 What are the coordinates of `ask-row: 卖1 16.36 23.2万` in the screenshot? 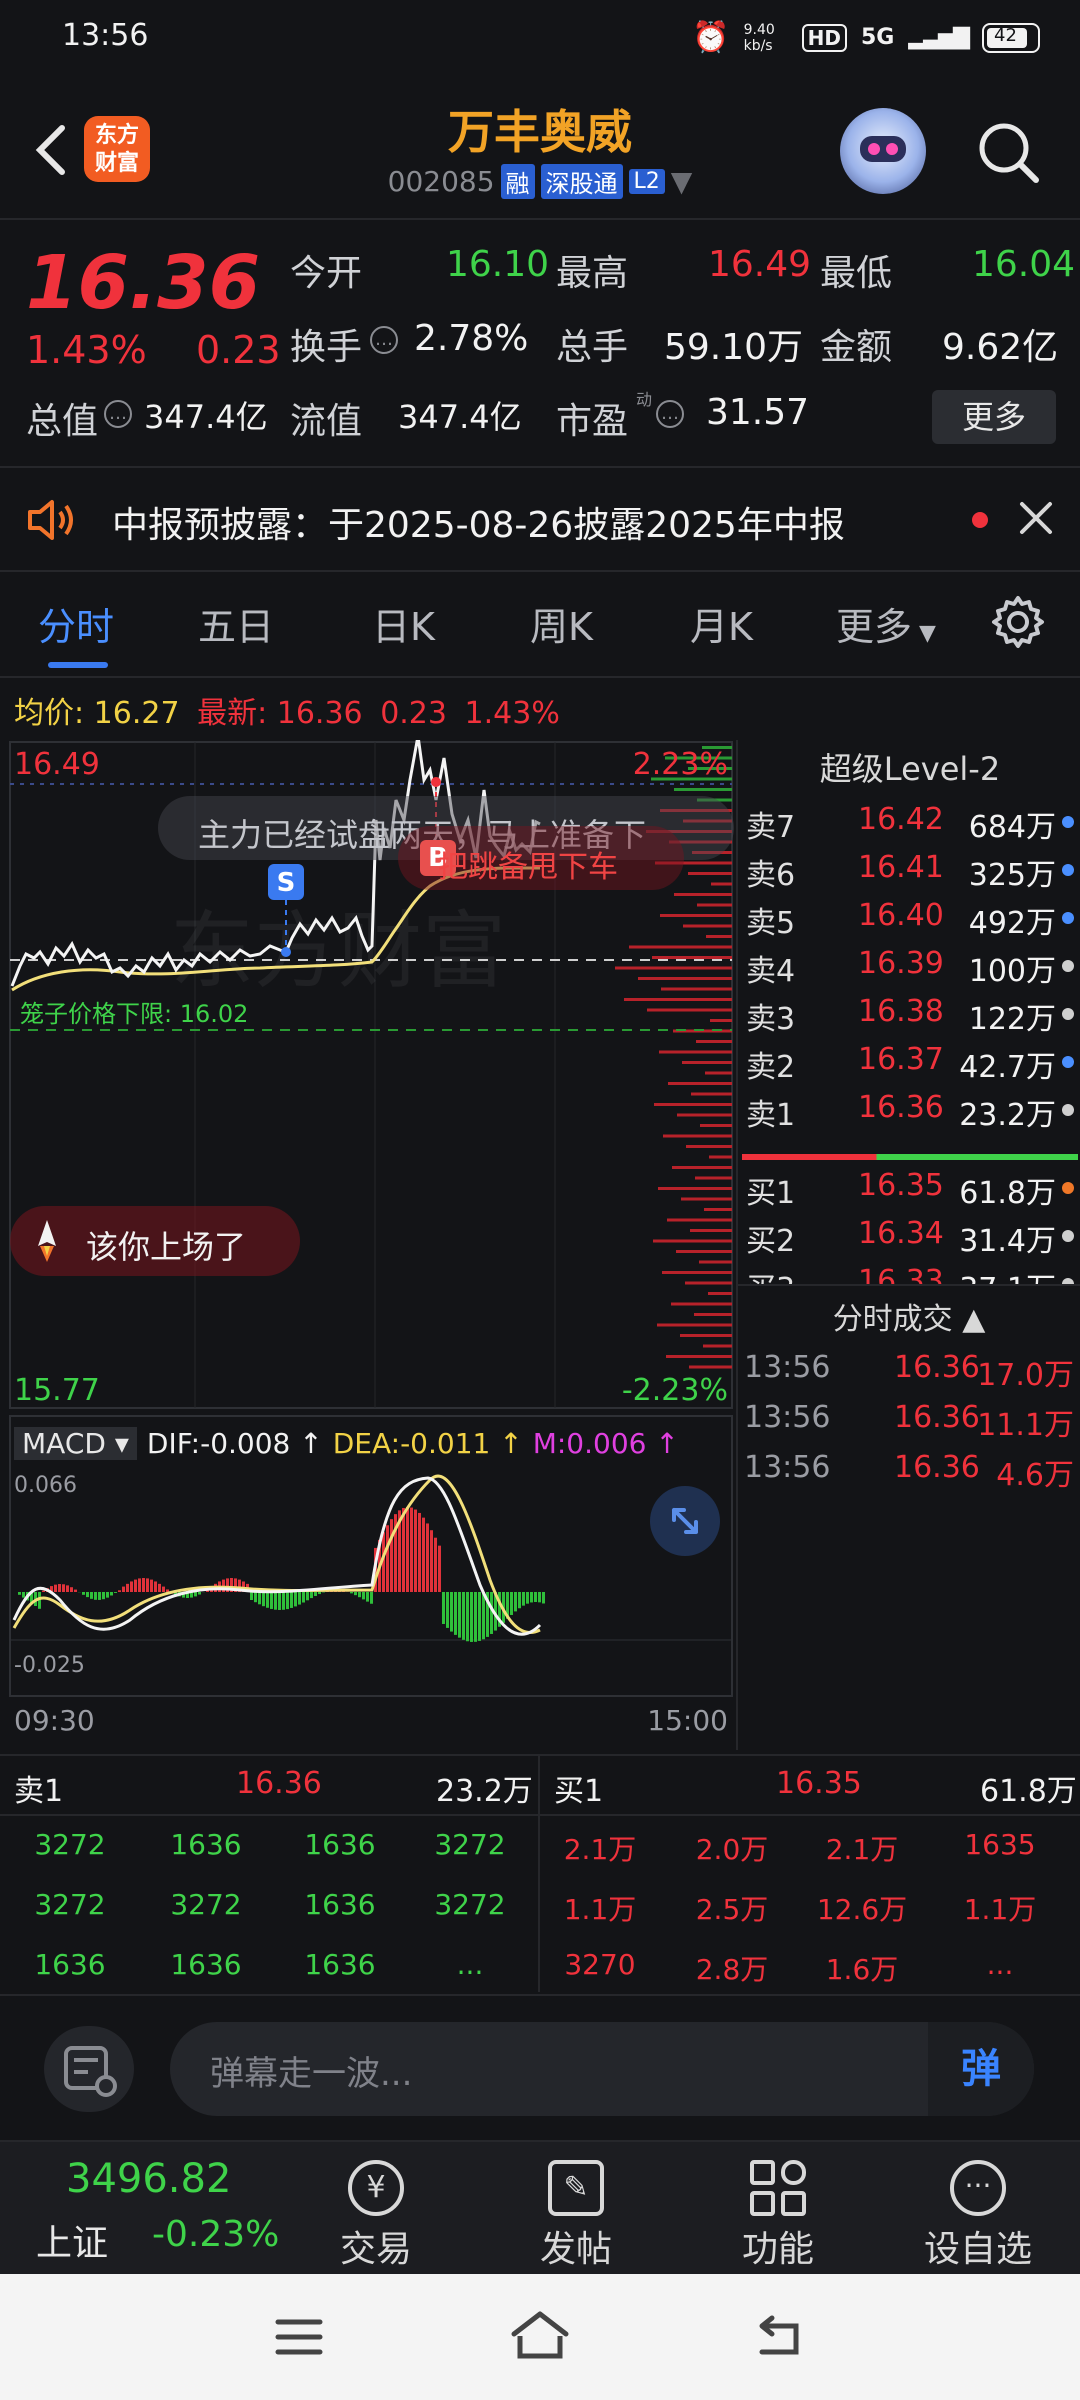 It's located at (909, 1114).